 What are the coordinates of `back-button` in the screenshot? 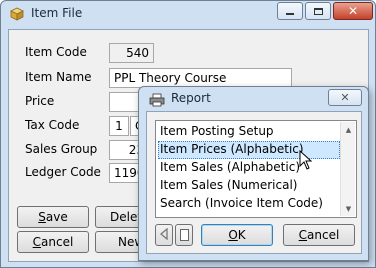 It's located at (164, 235).